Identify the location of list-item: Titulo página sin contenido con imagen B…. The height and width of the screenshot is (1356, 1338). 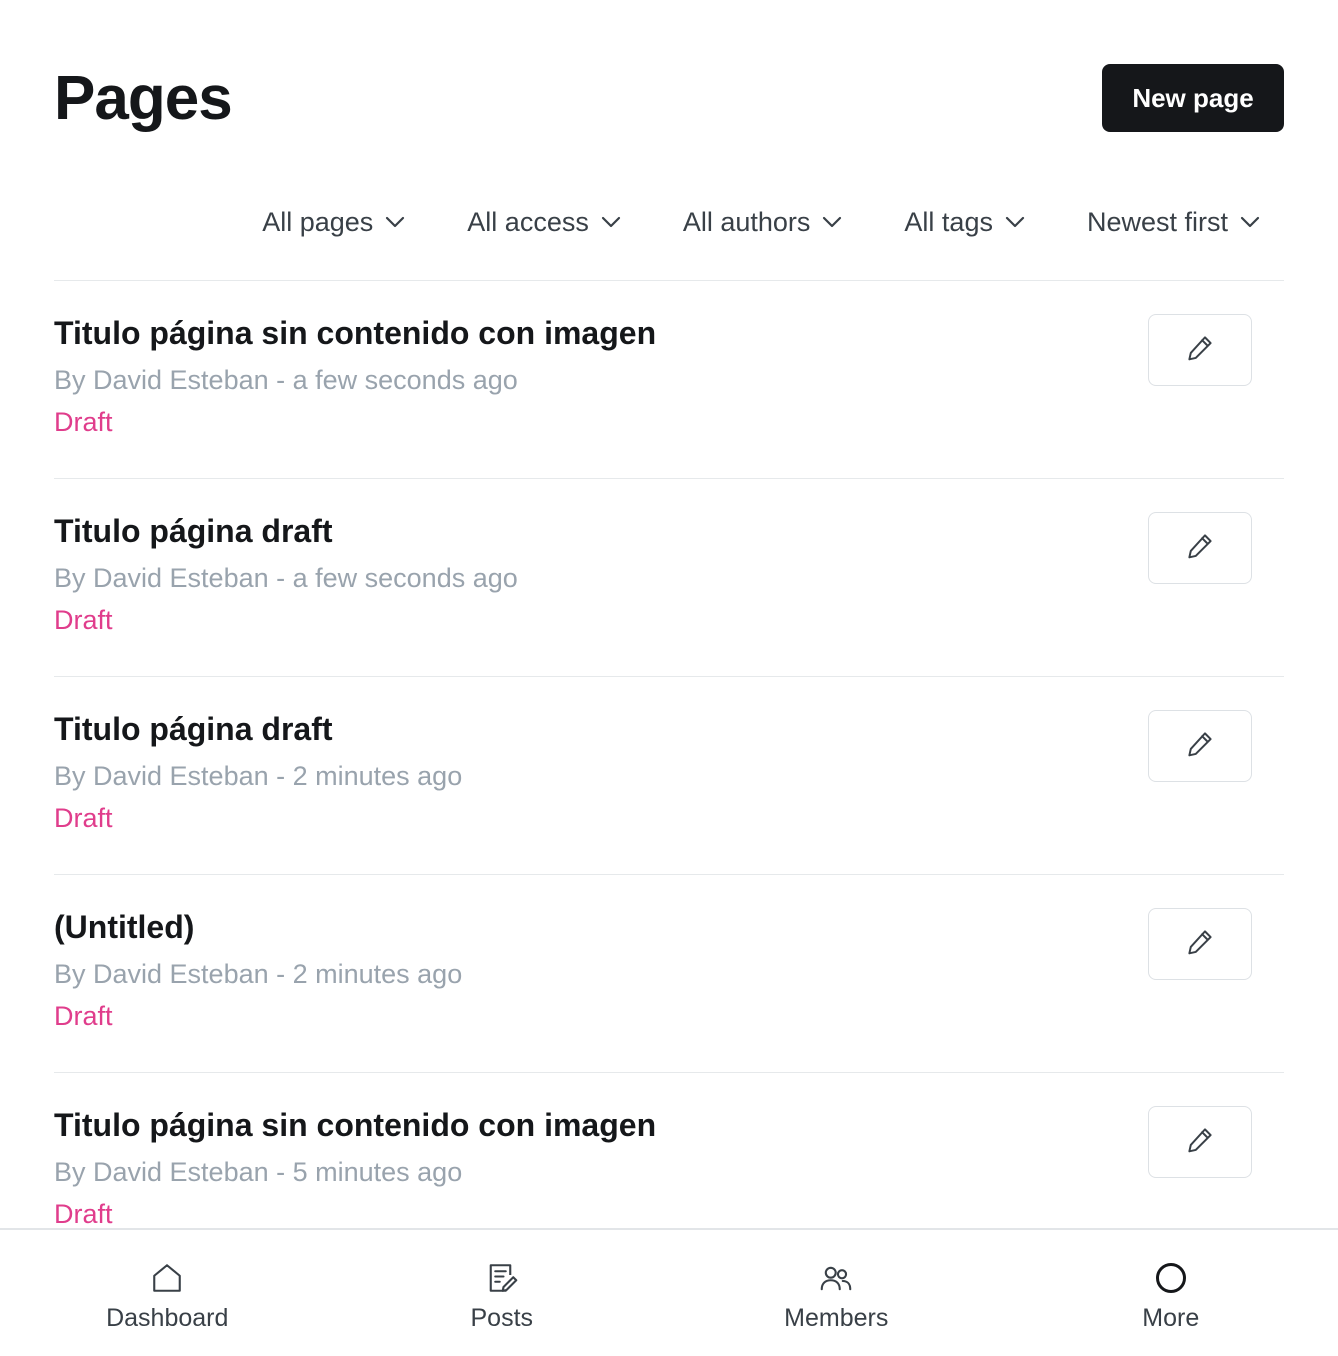
(669, 380).